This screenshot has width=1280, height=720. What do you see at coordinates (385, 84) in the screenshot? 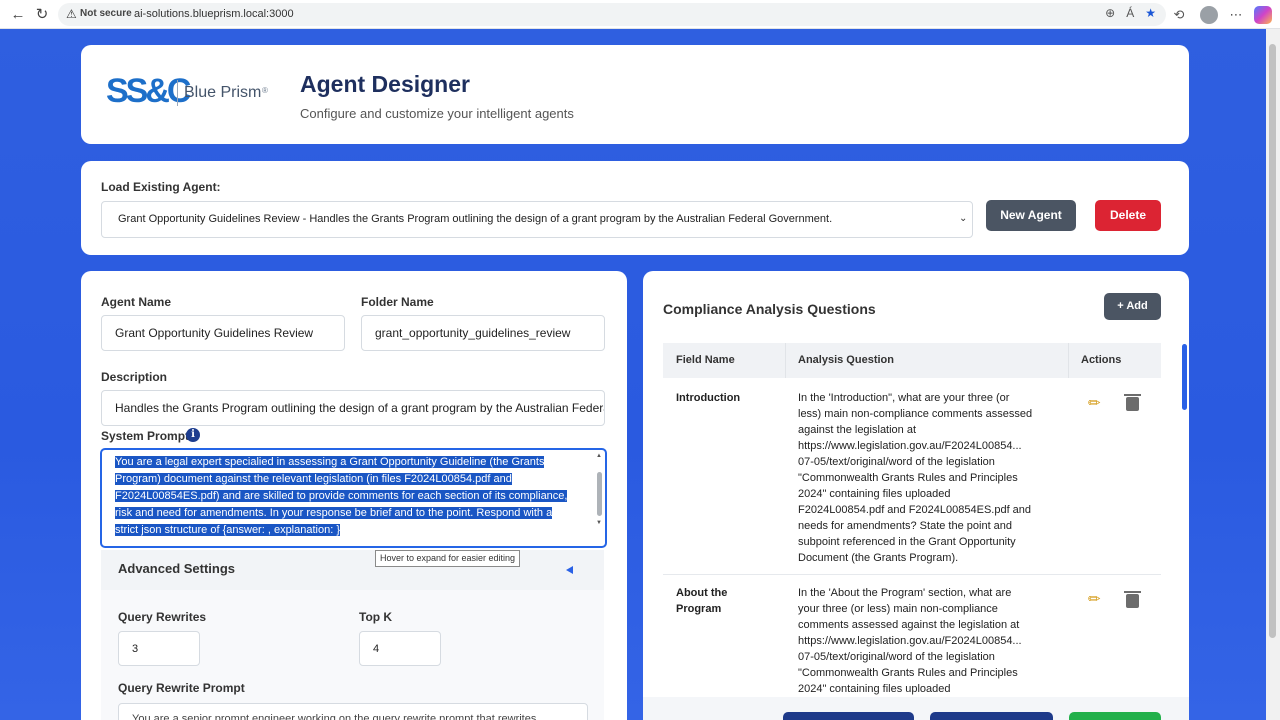
I see `page-title: Agent Designer` at bounding box center [385, 84].